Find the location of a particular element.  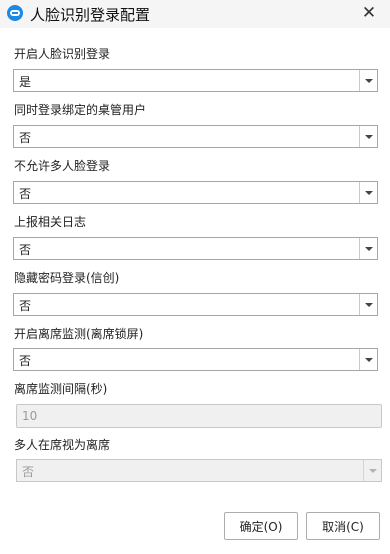

multi-person-away-select: 否 is located at coordinates (199, 470).